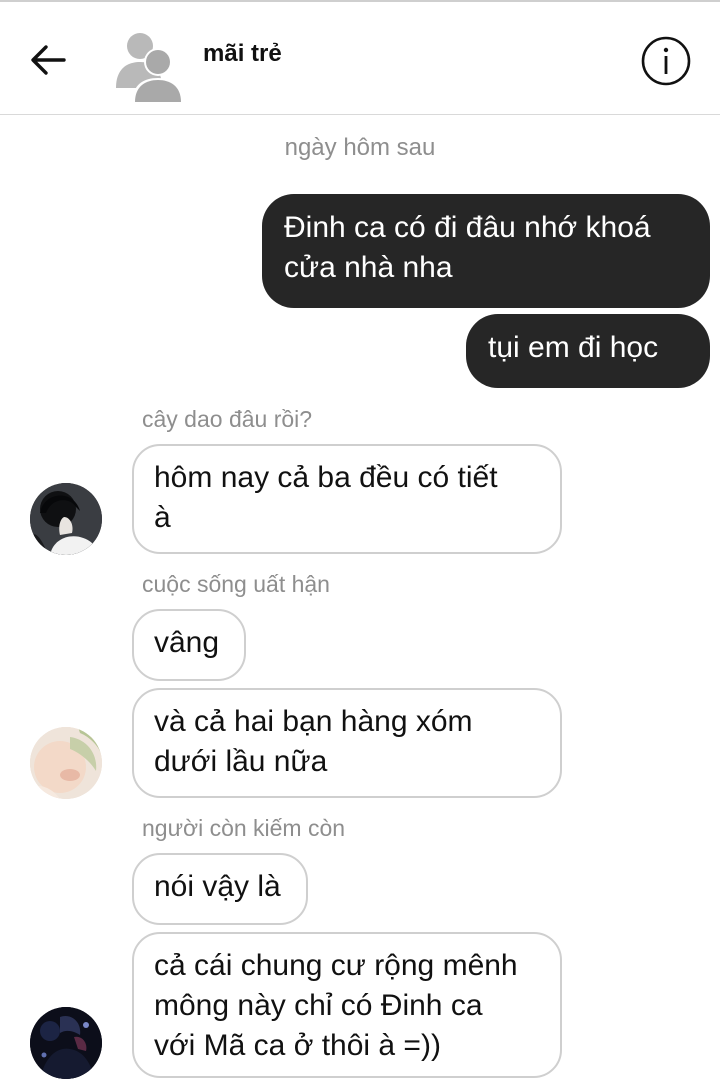 The image size is (720, 1080). I want to click on arrow-left-icon, so click(48, 60).